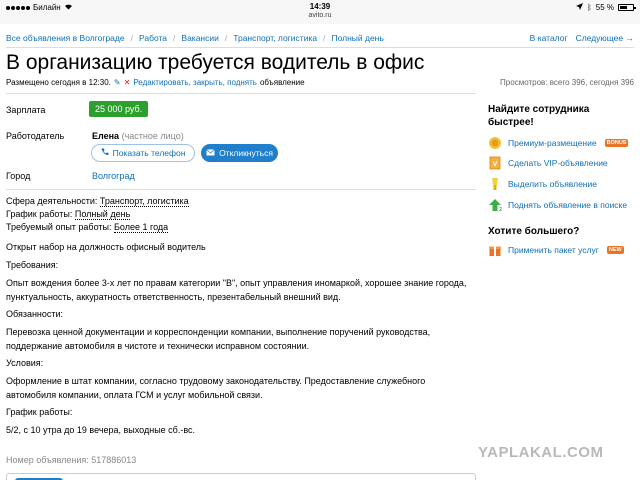 This screenshot has height=480, width=640. I want to click on svg-text: V, so click(495, 164).